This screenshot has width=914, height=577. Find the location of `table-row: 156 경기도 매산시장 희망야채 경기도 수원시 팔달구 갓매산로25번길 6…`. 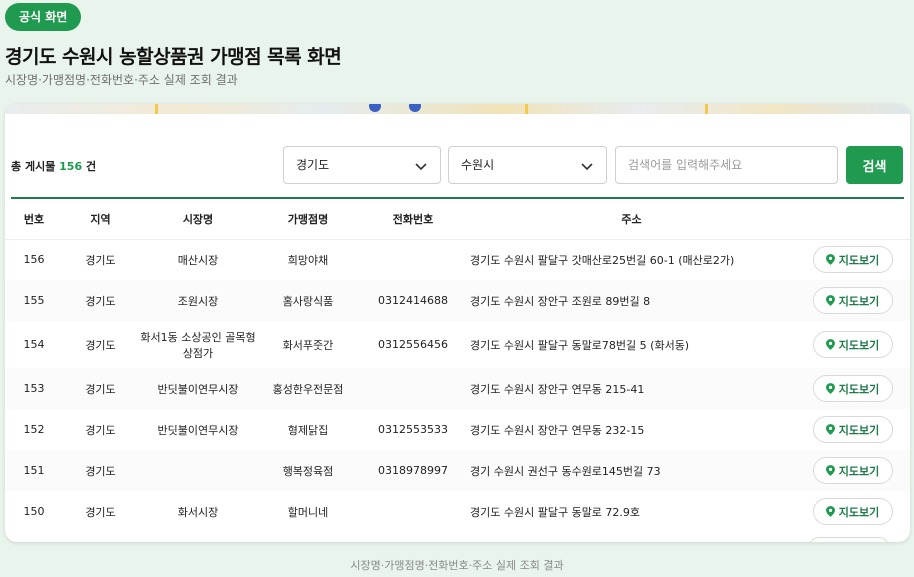

table-row: 156 경기도 매산시장 희망야채 경기도 수원시 팔달구 갓매산로25번길 6… is located at coordinates (457, 259).